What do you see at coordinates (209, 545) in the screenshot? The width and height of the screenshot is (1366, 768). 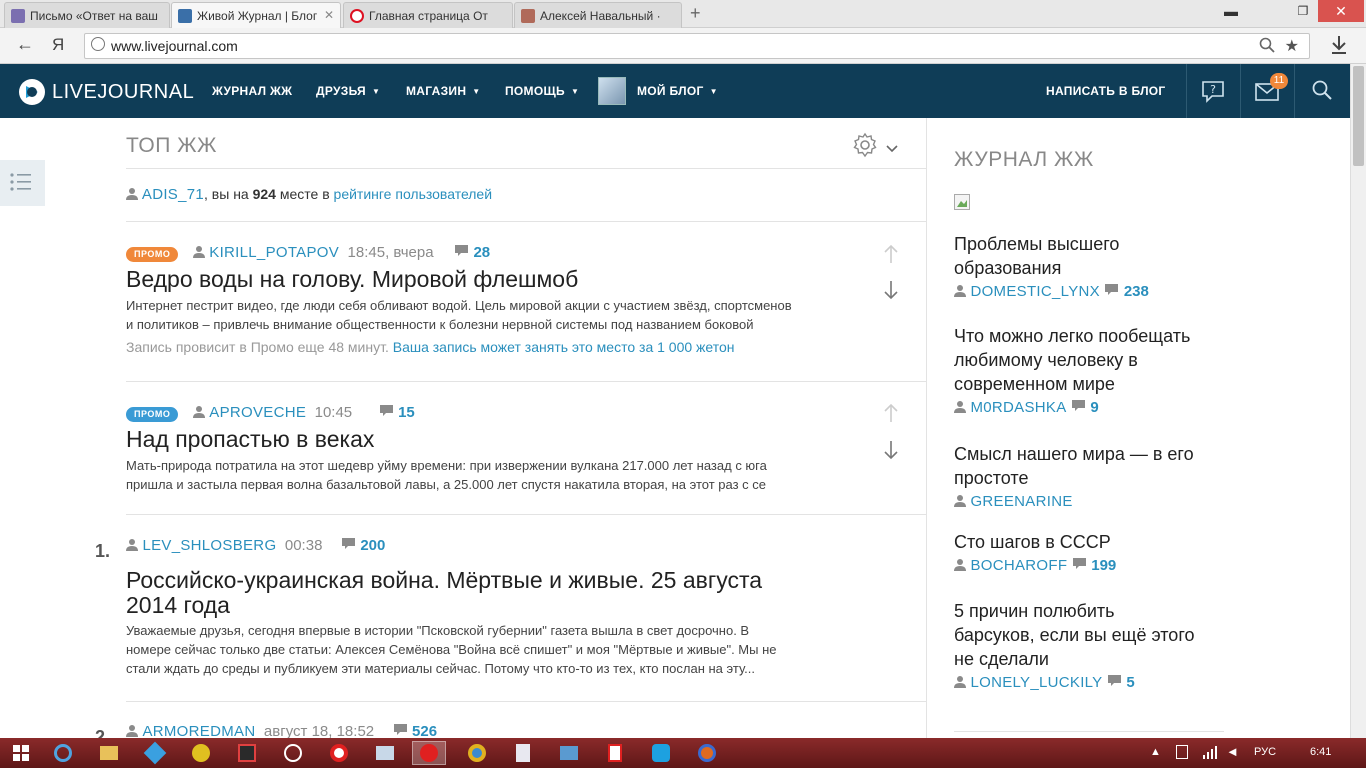 I see `post-username: LEV_SHLOSBERG` at bounding box center [209, 545].